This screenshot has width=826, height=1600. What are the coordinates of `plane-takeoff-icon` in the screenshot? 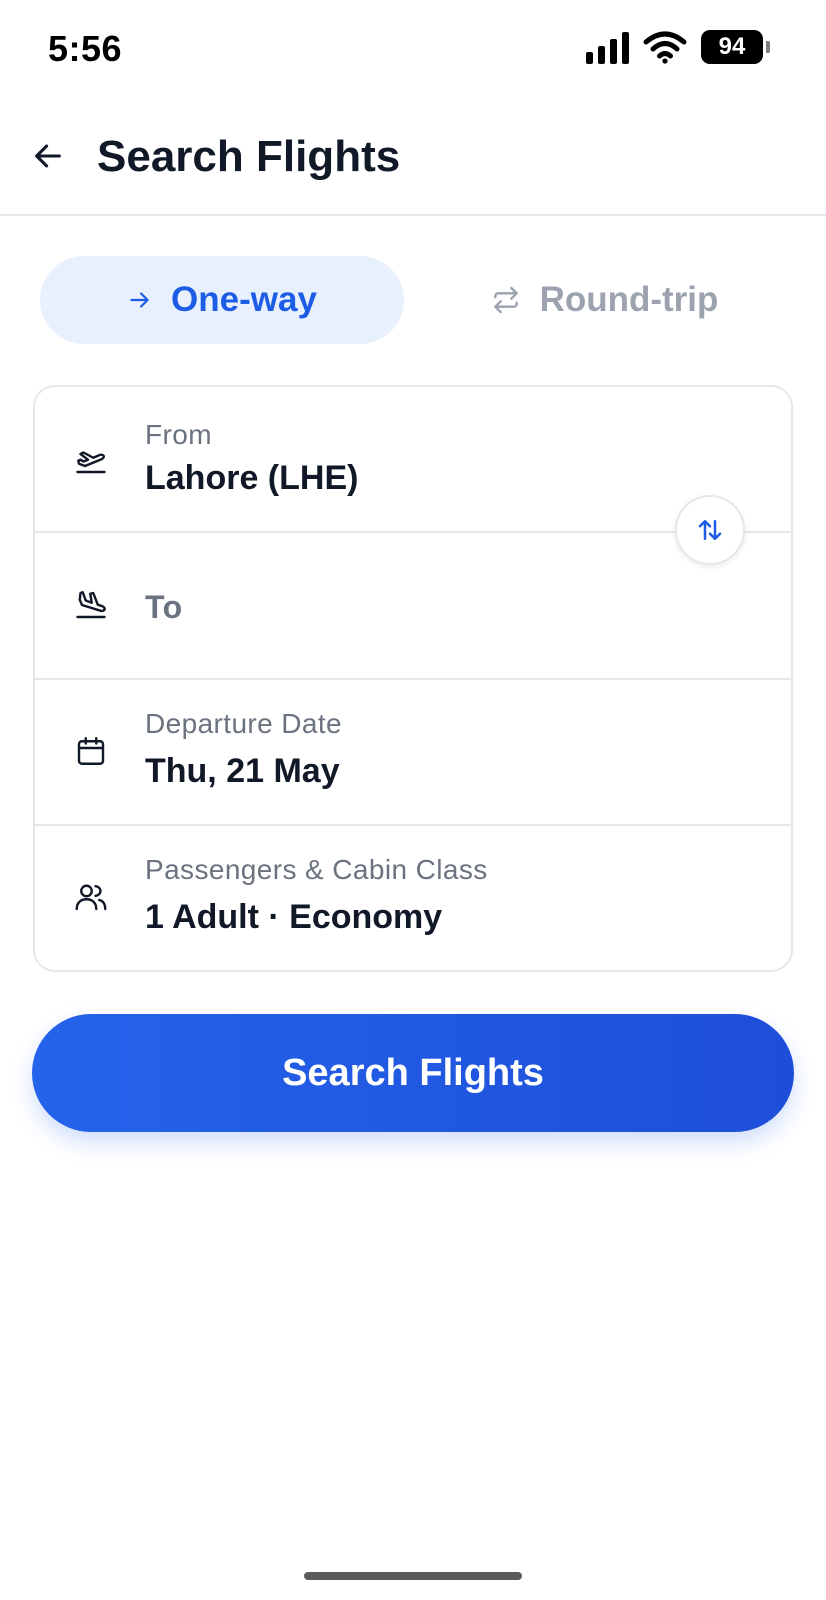 It's located at (91, 462).